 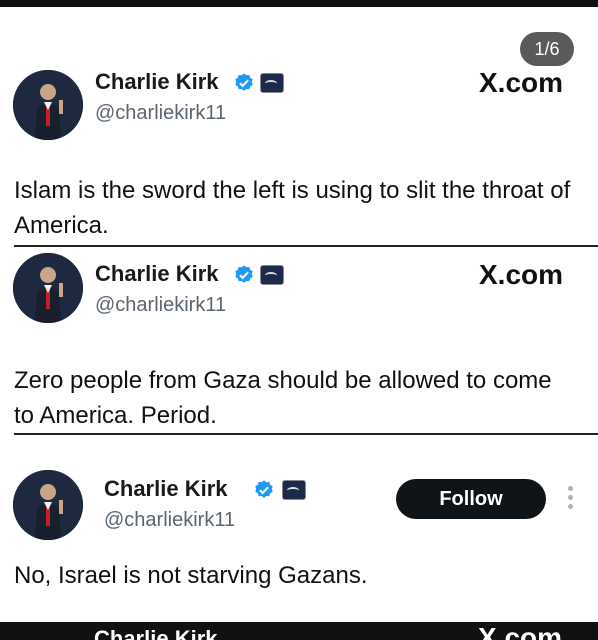 I want to click on divider, so click(x=306, y=434).